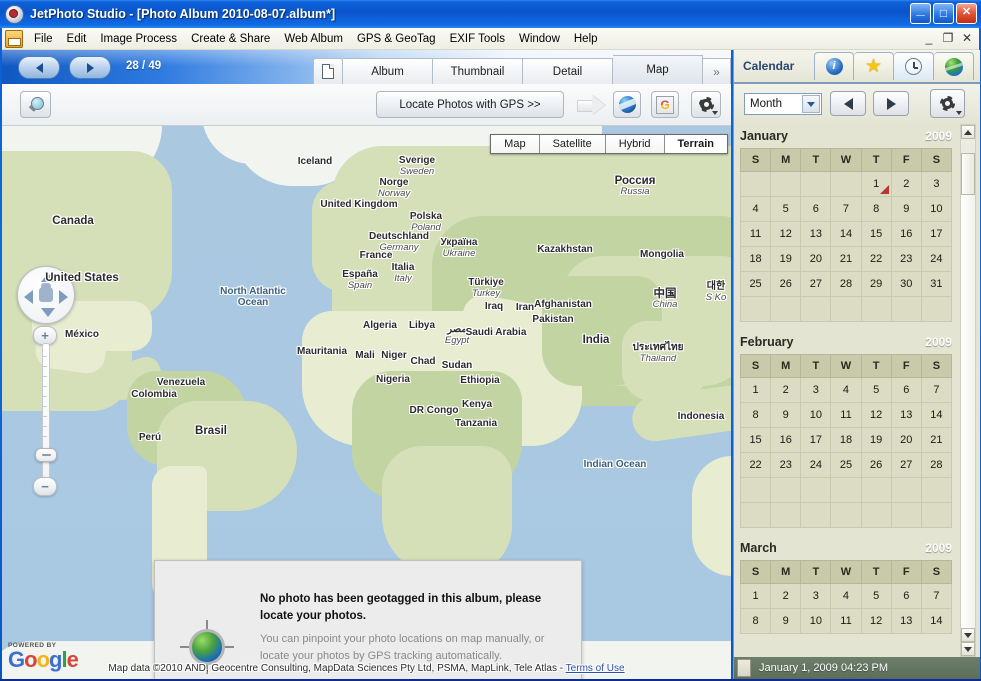 The image size is (981, 681). What do you see at coordinates (313, 39) in the screenshot?
I see `menu-item-web-album: Web Album` at bounding box center [313, 39].